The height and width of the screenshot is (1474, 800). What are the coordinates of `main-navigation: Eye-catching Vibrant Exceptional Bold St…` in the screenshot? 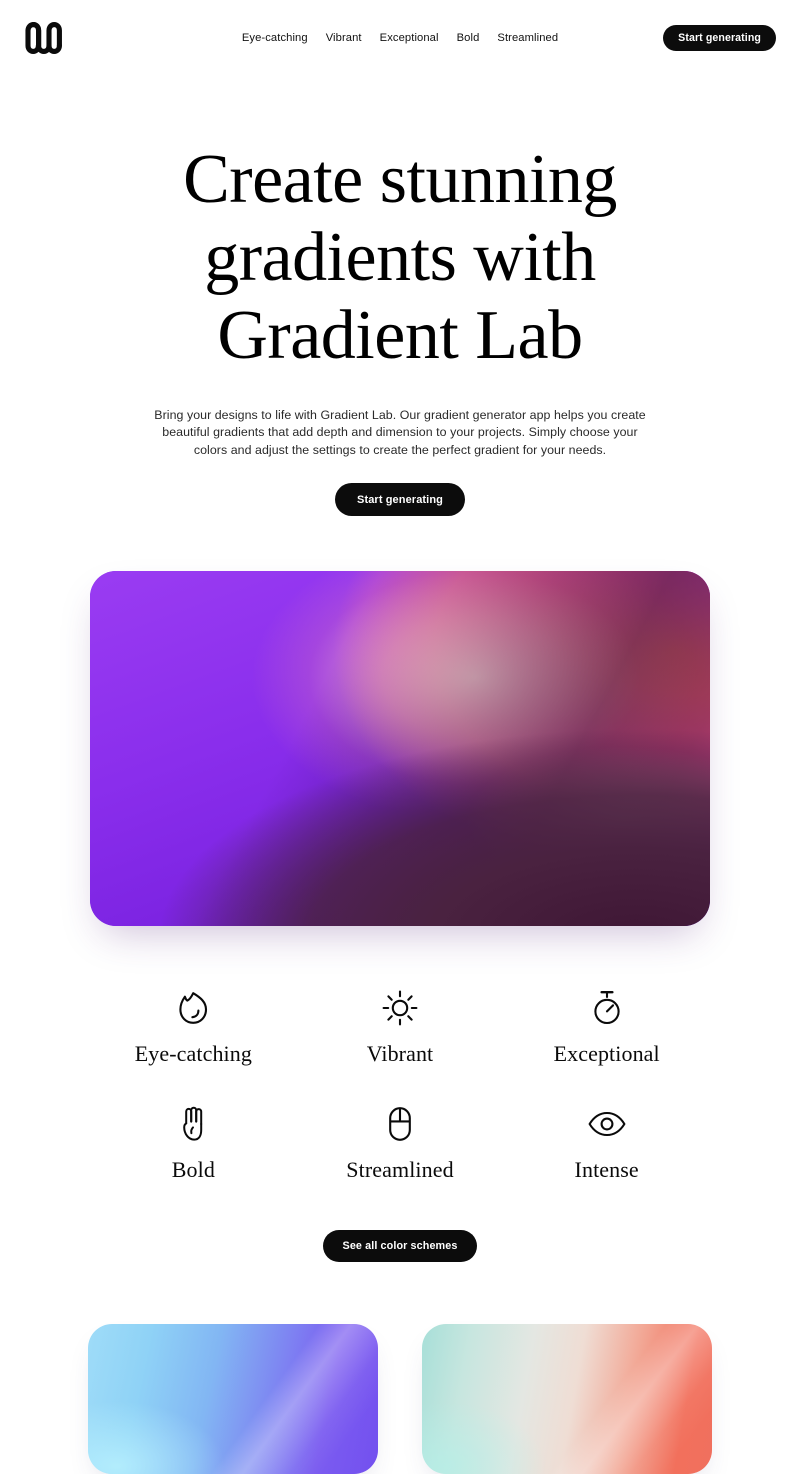 It's located at (400, 38).